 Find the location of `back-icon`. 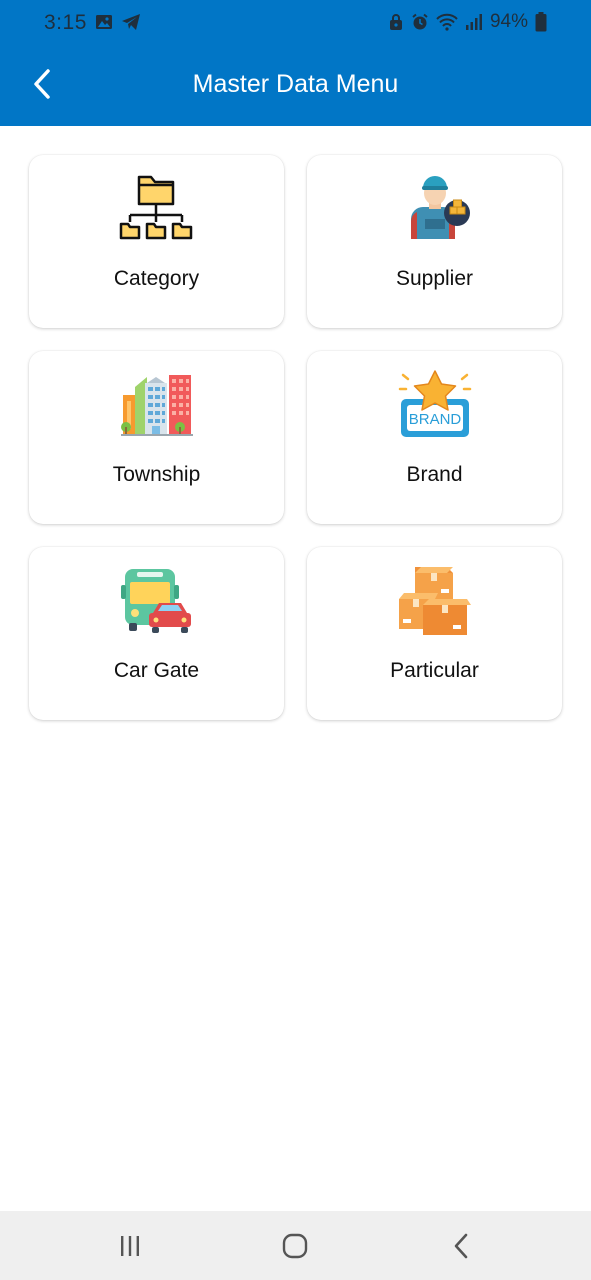

back-icon is located at coordinates (461, 1246).